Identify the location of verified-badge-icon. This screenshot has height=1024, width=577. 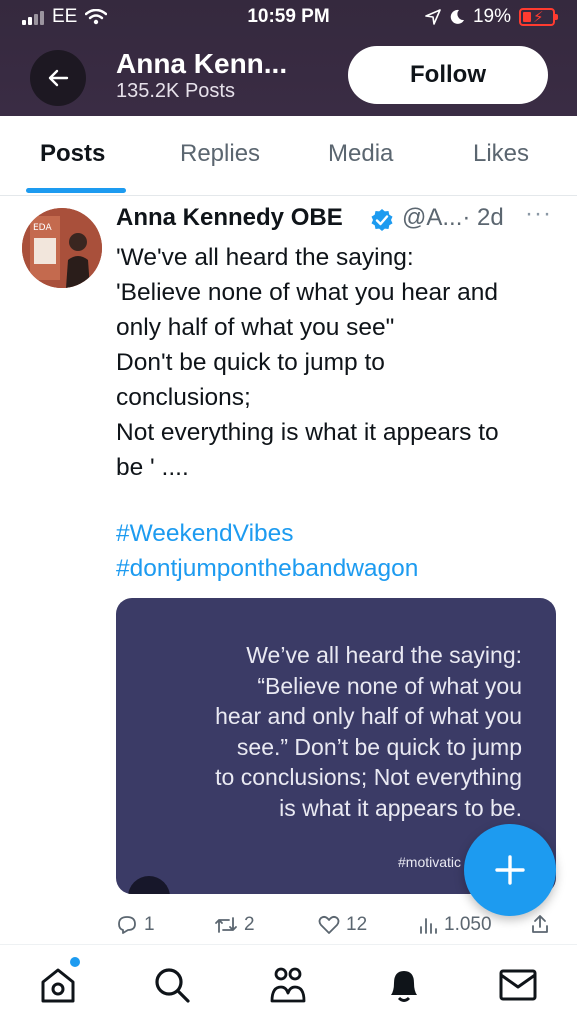
(382, 220).